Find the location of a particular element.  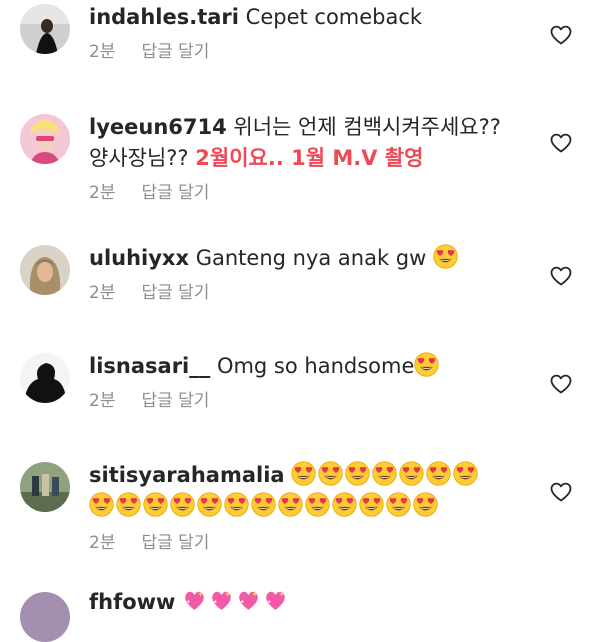

comment-body: Cepet comeback is located at coordinates (334, 17).